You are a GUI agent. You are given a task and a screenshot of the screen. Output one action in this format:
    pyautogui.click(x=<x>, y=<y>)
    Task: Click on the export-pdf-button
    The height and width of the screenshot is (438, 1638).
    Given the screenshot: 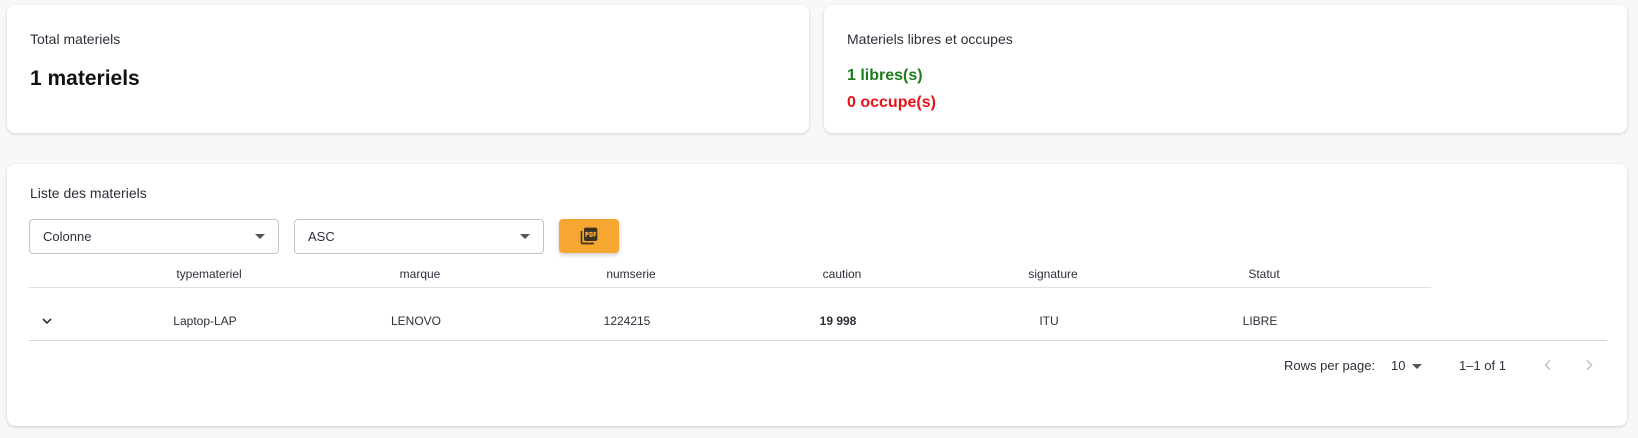 What is the action you would take?
    pyautogui.click(x=589, y=236)
    